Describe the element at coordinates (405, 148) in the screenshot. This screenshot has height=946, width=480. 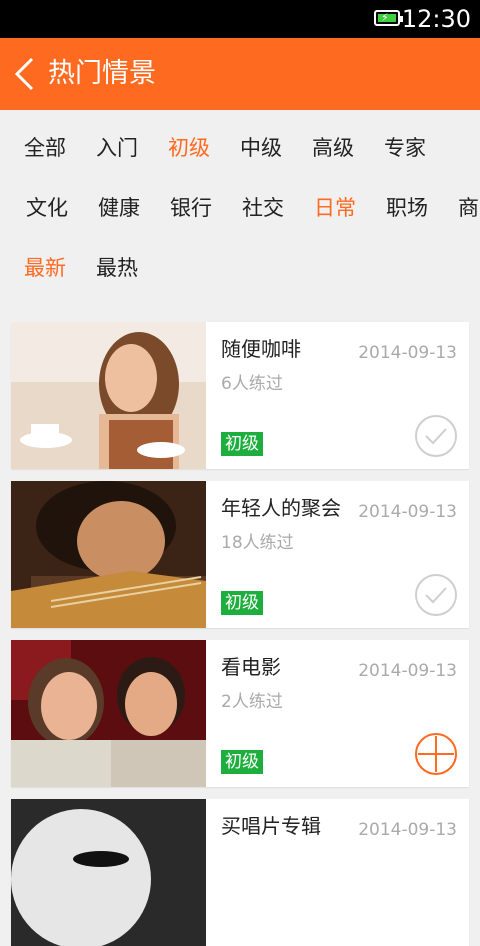
I see `filter-level-expert: 专家` at that location.